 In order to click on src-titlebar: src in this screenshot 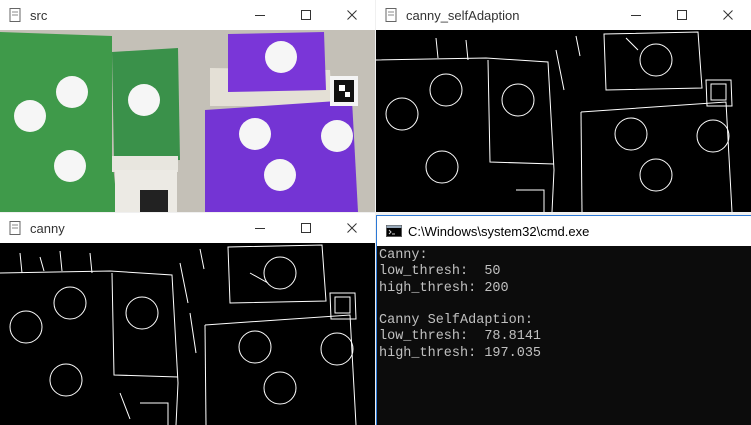, I will do `click(187, 15)`.